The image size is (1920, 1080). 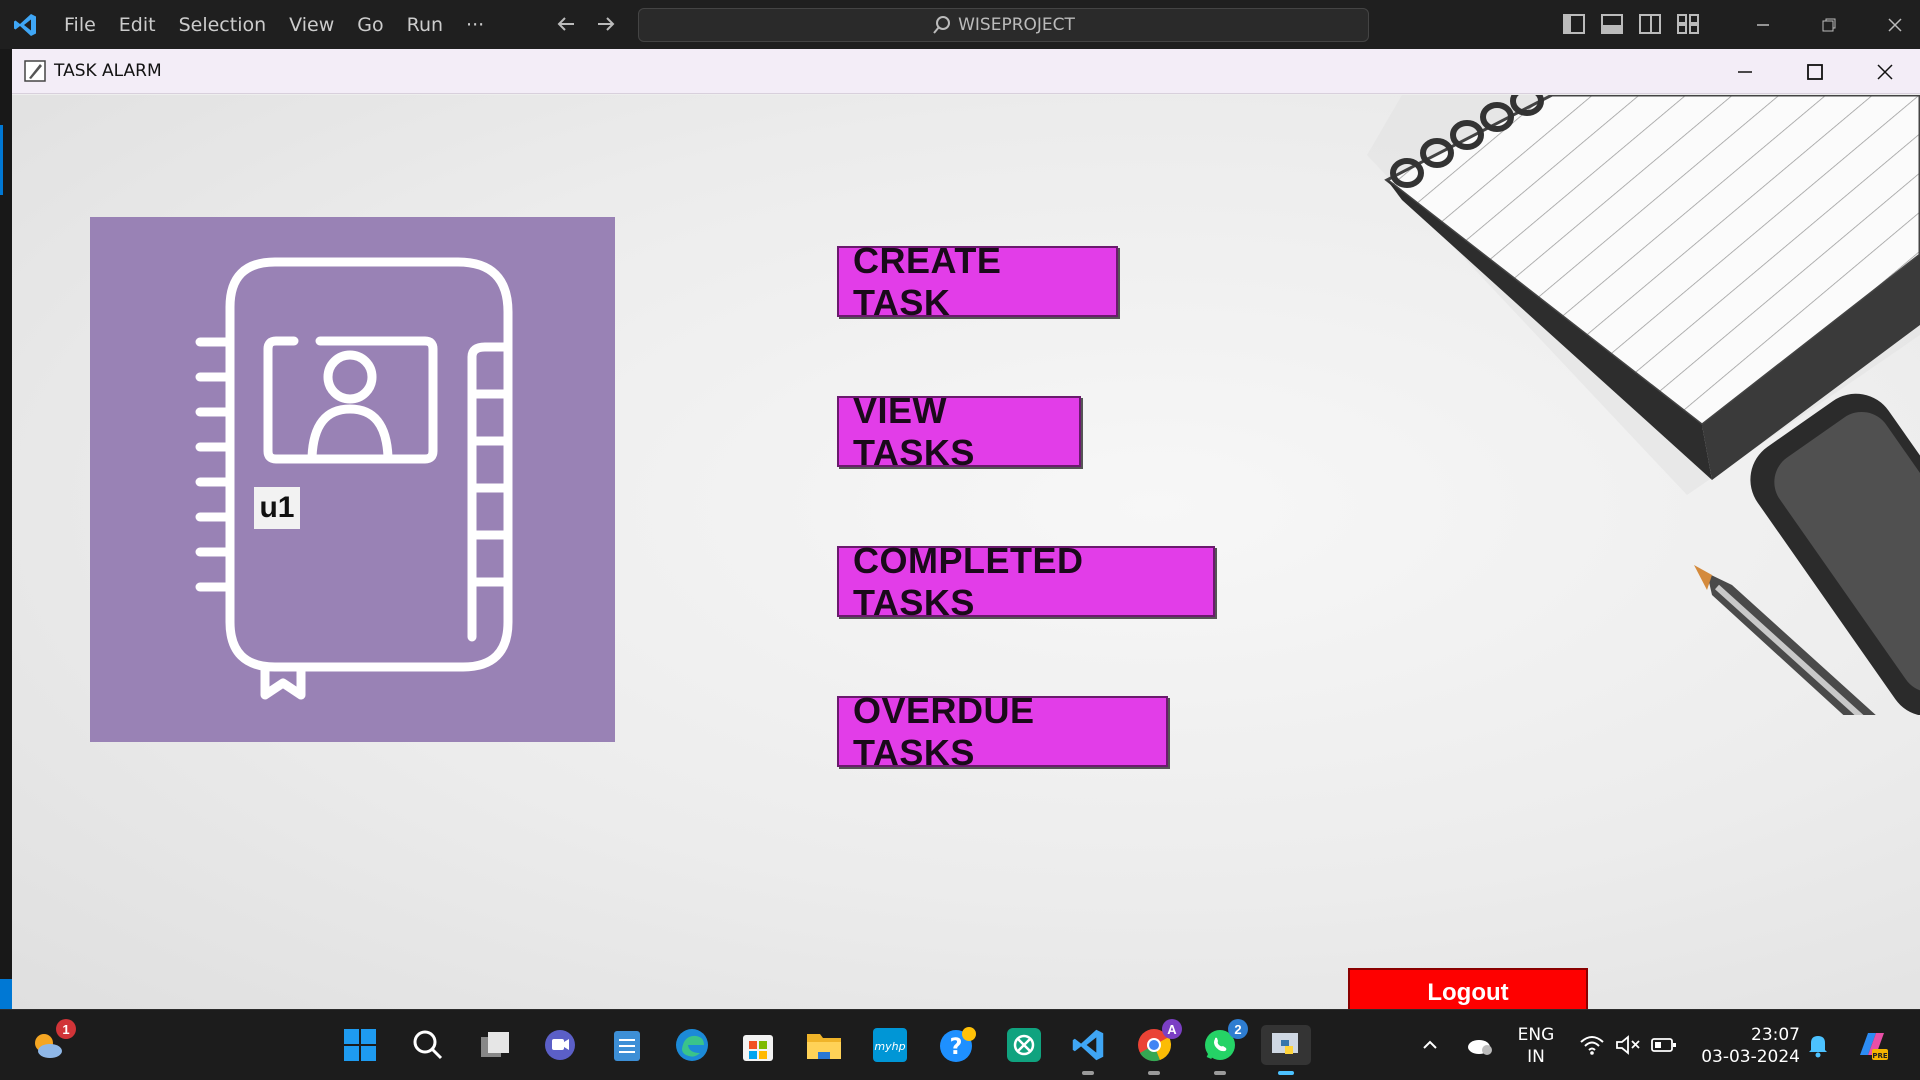 I want to click on start-button, so click(x=360, y=1045).